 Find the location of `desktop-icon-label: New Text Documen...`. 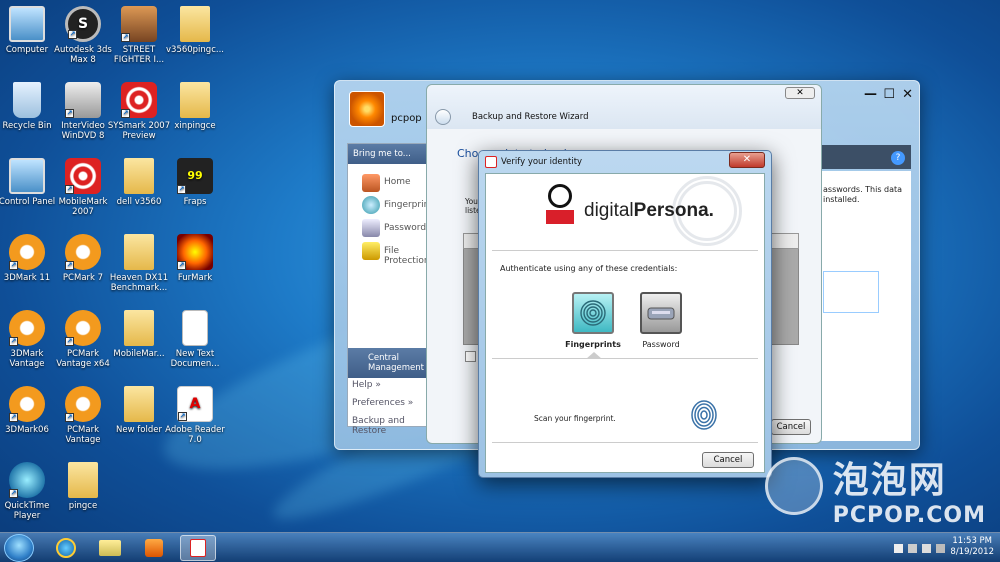

desktop-icon-label: New Text Documen... is located at coordinates (195, 359).